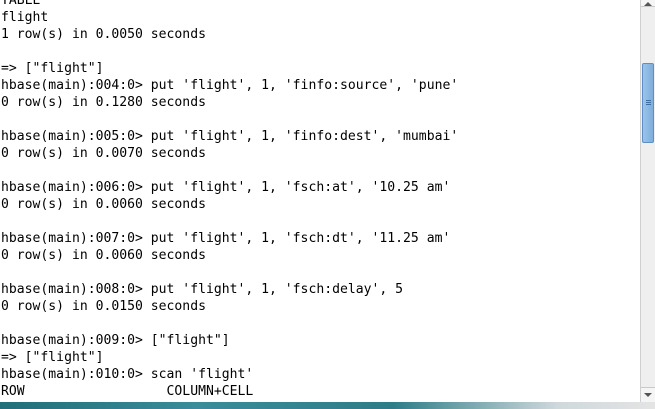 The height and width of the screenshot is (409, 655). What do you see at coordinates (103, 34) in the screenshot?
I see `terminal-line: 1 row(s) in 0.0050 seconds` at bounding box center [103, 34].